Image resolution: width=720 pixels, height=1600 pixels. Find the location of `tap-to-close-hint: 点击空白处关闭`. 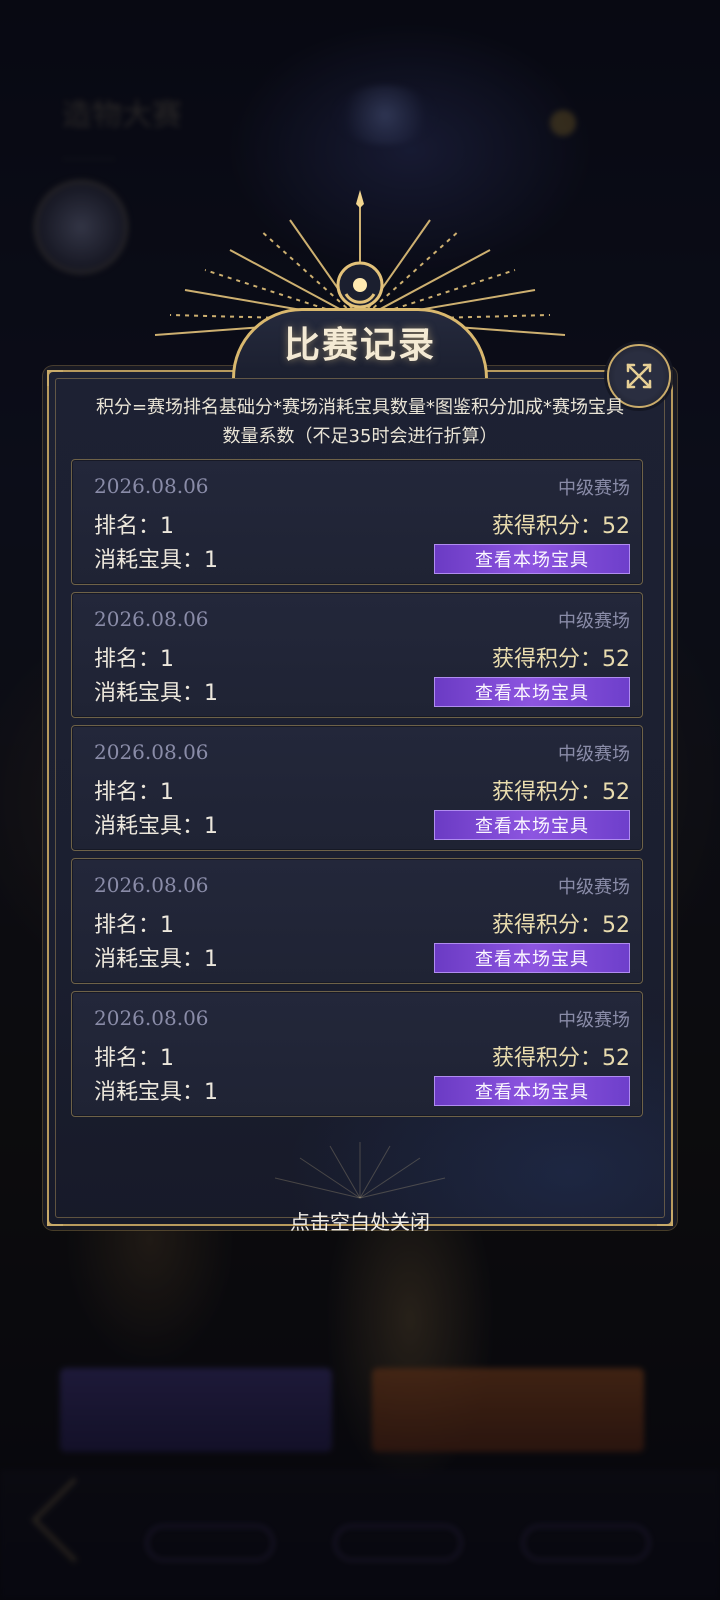

tap-to-close-hint: 点击空白处关闭 is located at coordinates (360, 1222).